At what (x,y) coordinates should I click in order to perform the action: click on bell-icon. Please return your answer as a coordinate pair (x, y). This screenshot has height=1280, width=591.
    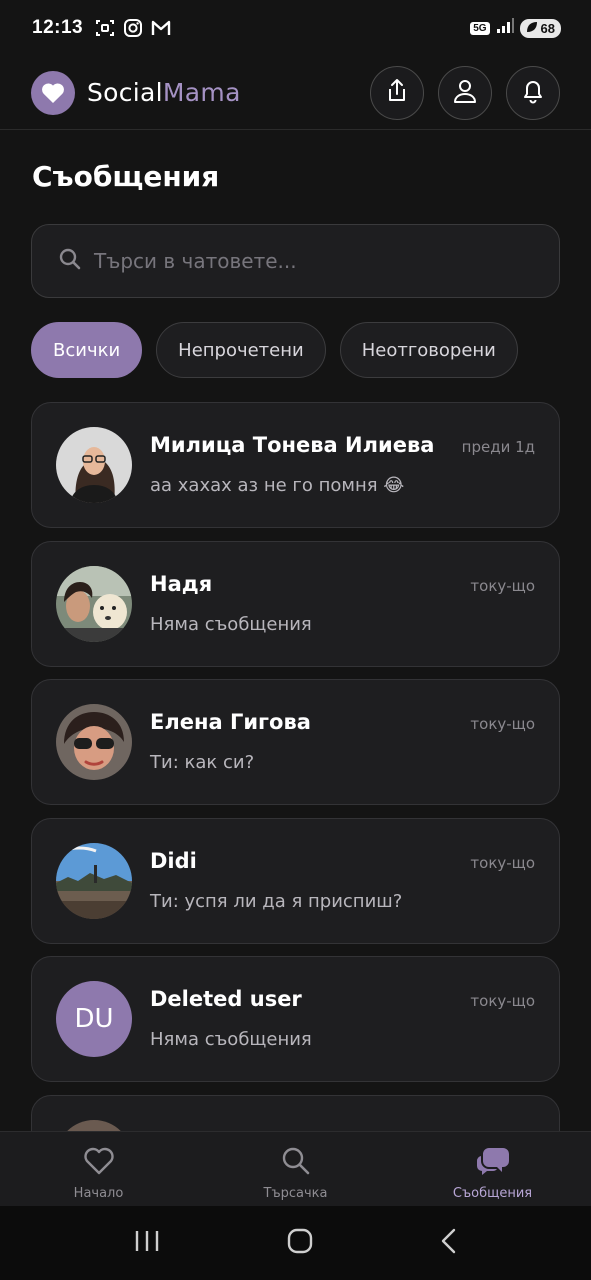
    Looking at the image, I should click on (533, 93).